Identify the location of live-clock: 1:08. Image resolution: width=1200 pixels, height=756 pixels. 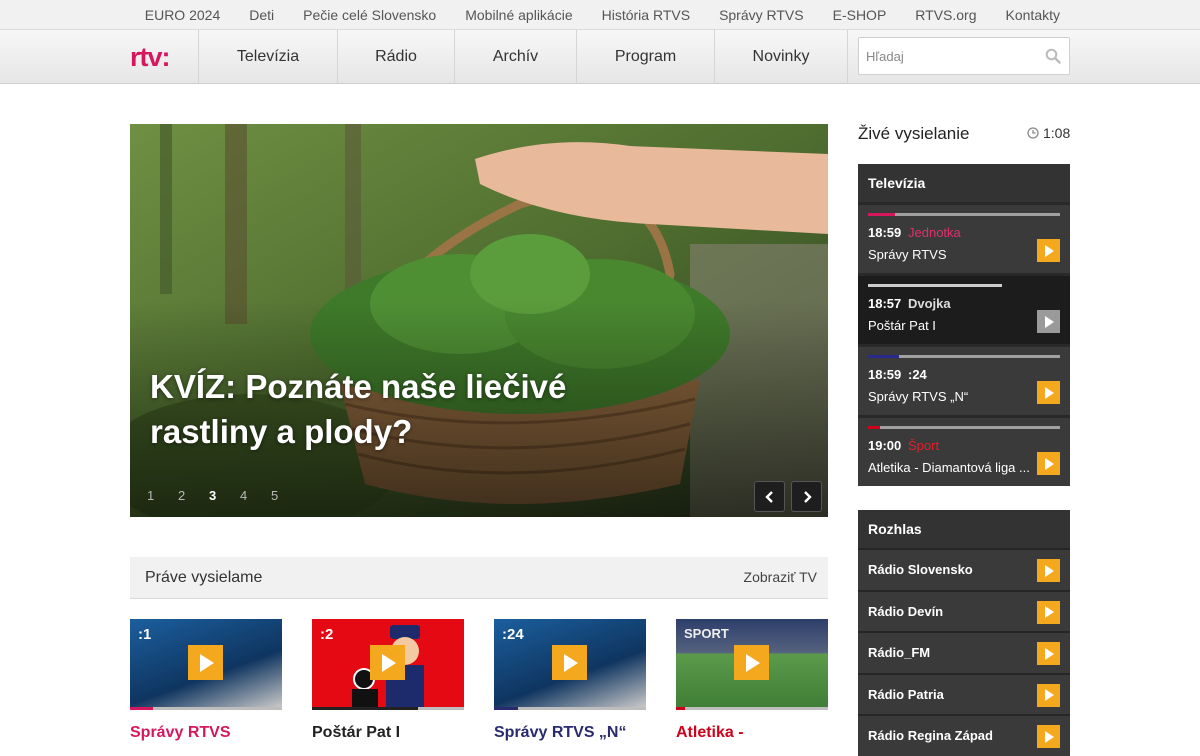
(1048, 133).